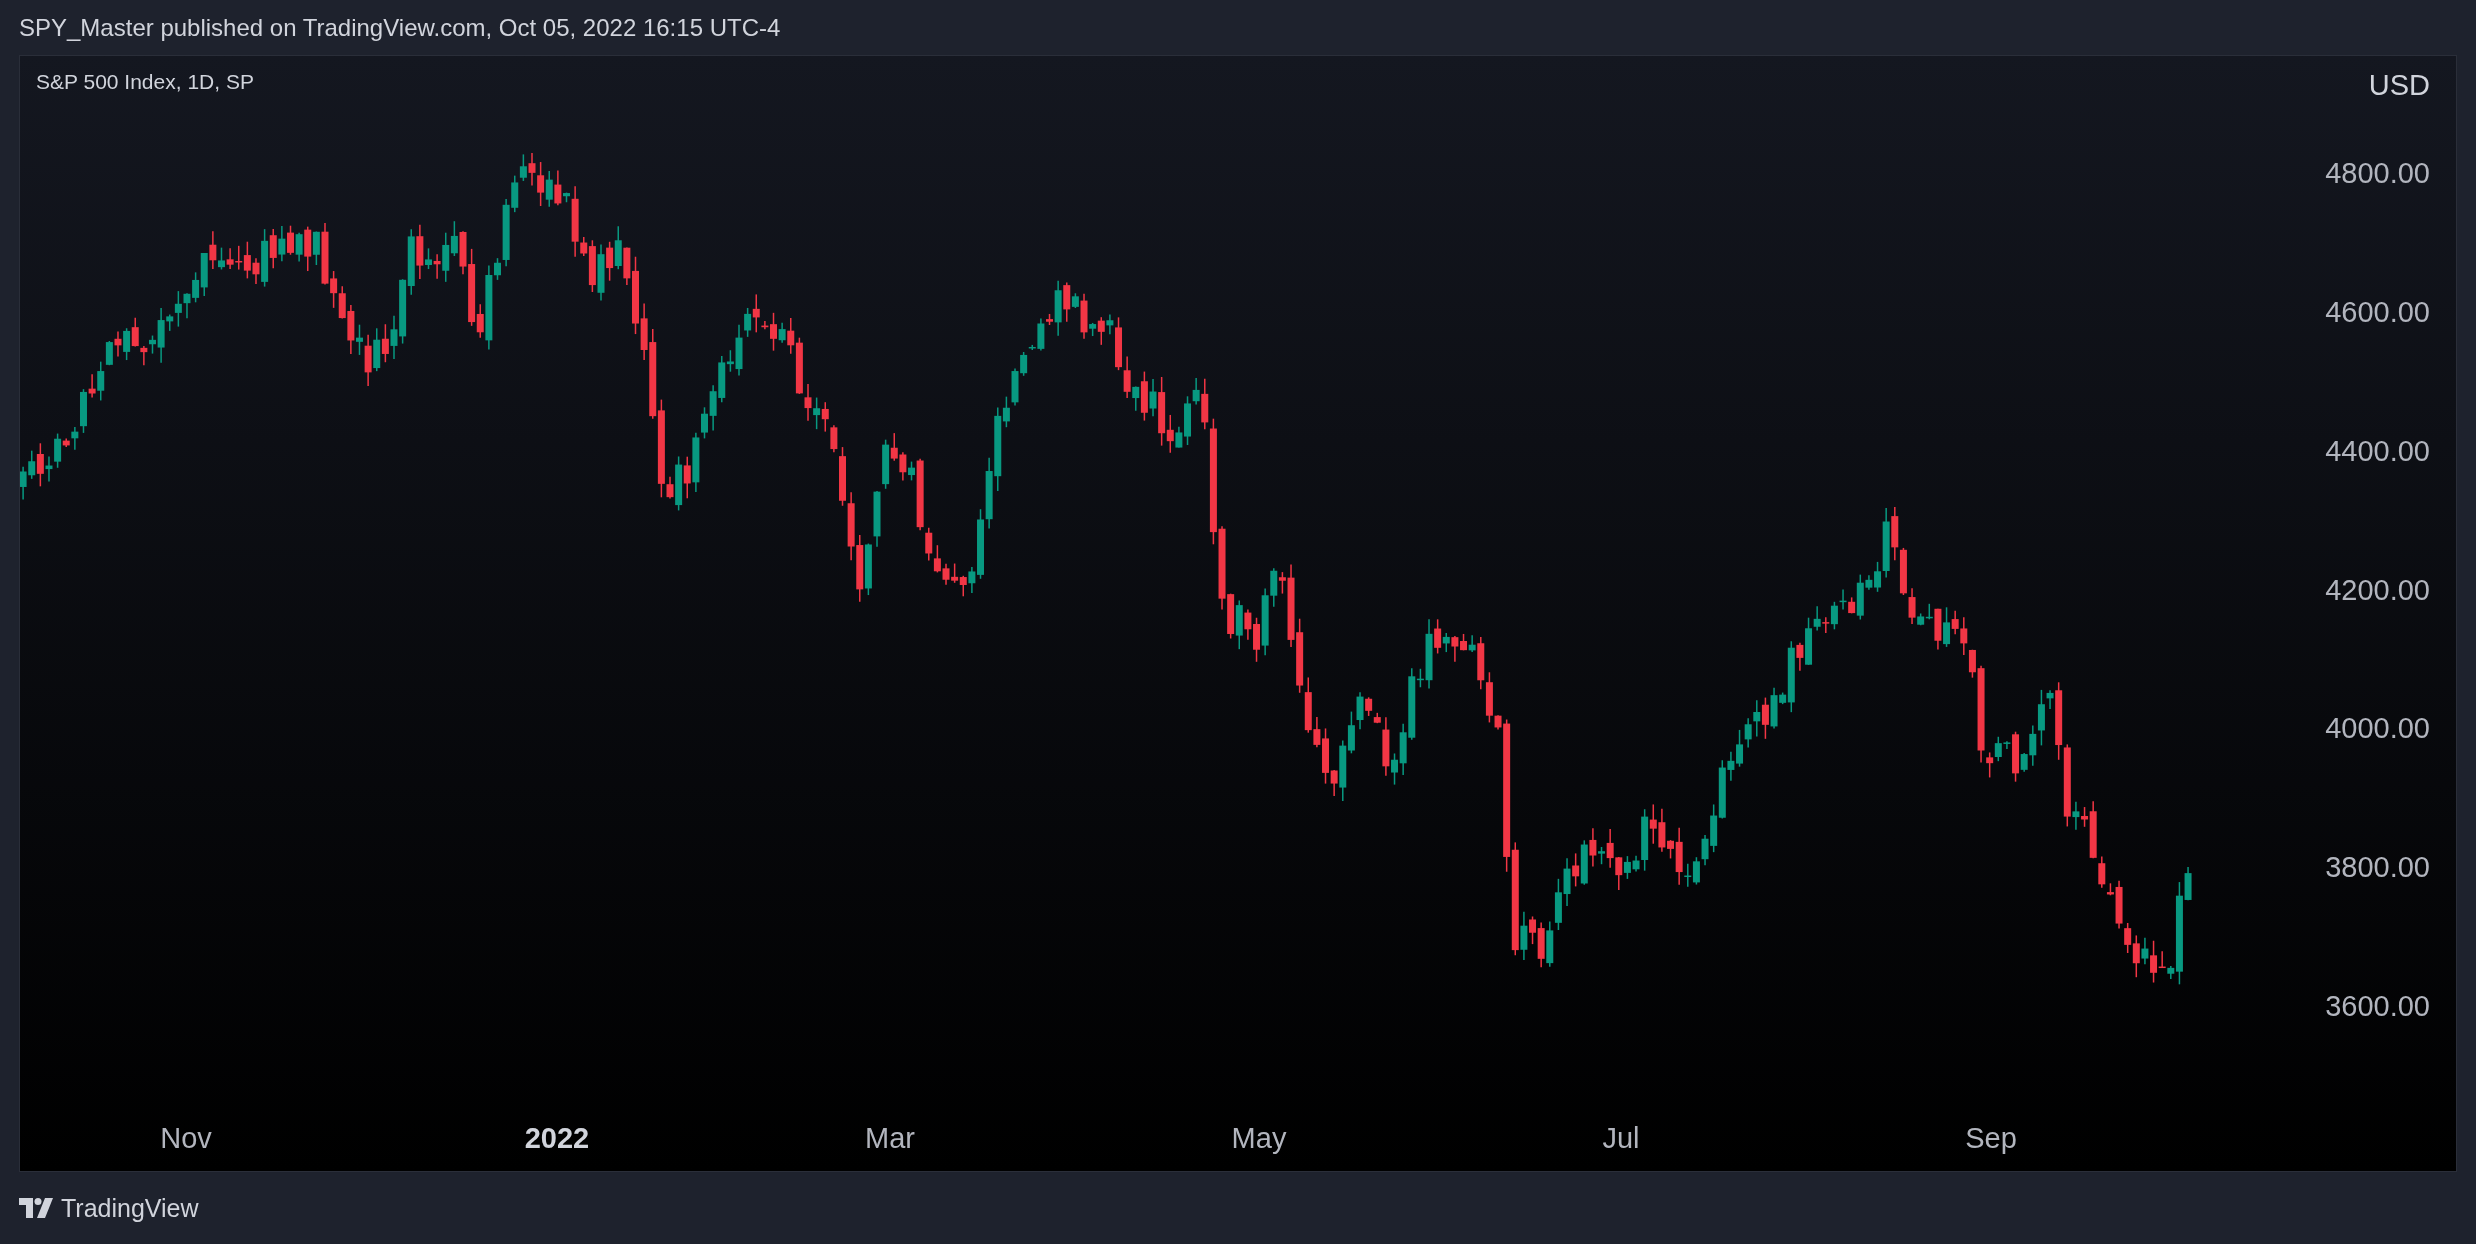  Describe the element at coordinates (2377, 450) in the screenshot. I see `price-axis-label: 4400.00` at that location.